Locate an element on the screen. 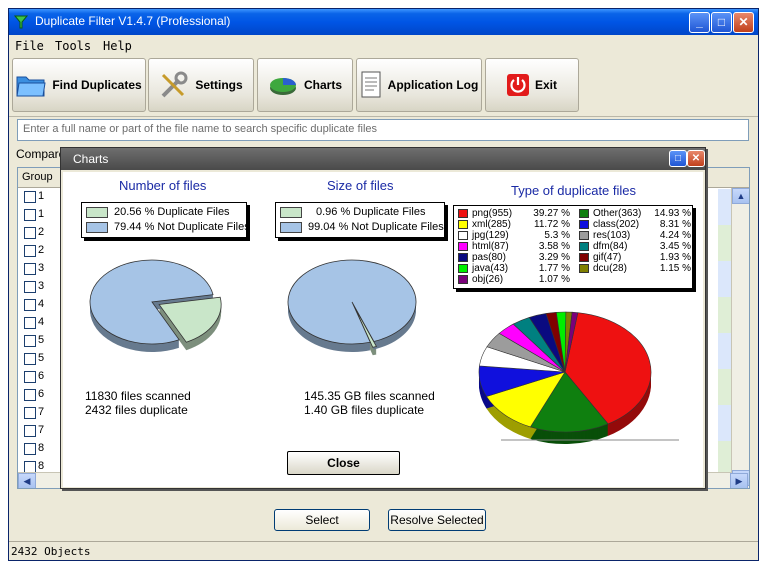 The height and width of the screenshot is (567, 777). close-window-button: ✕ is located at coordinates (743, 22).